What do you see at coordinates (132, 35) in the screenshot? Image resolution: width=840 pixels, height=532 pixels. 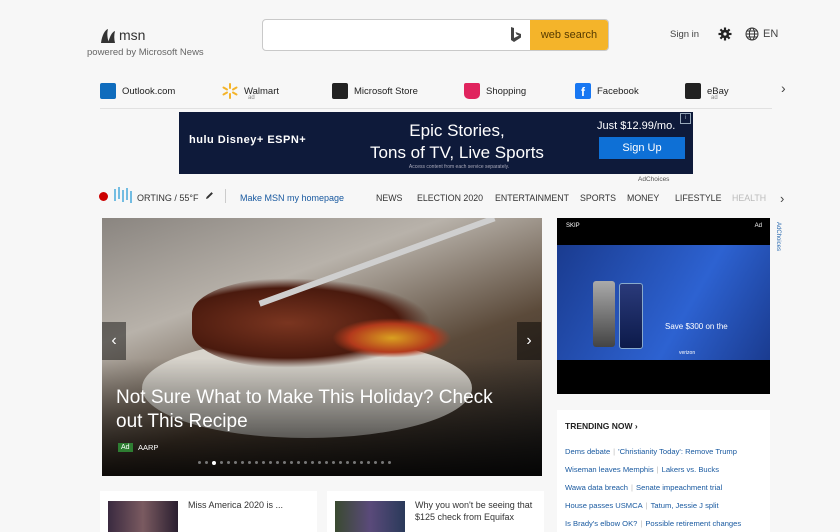 I see `logo-text: msn` at bounding box center [132, 35].